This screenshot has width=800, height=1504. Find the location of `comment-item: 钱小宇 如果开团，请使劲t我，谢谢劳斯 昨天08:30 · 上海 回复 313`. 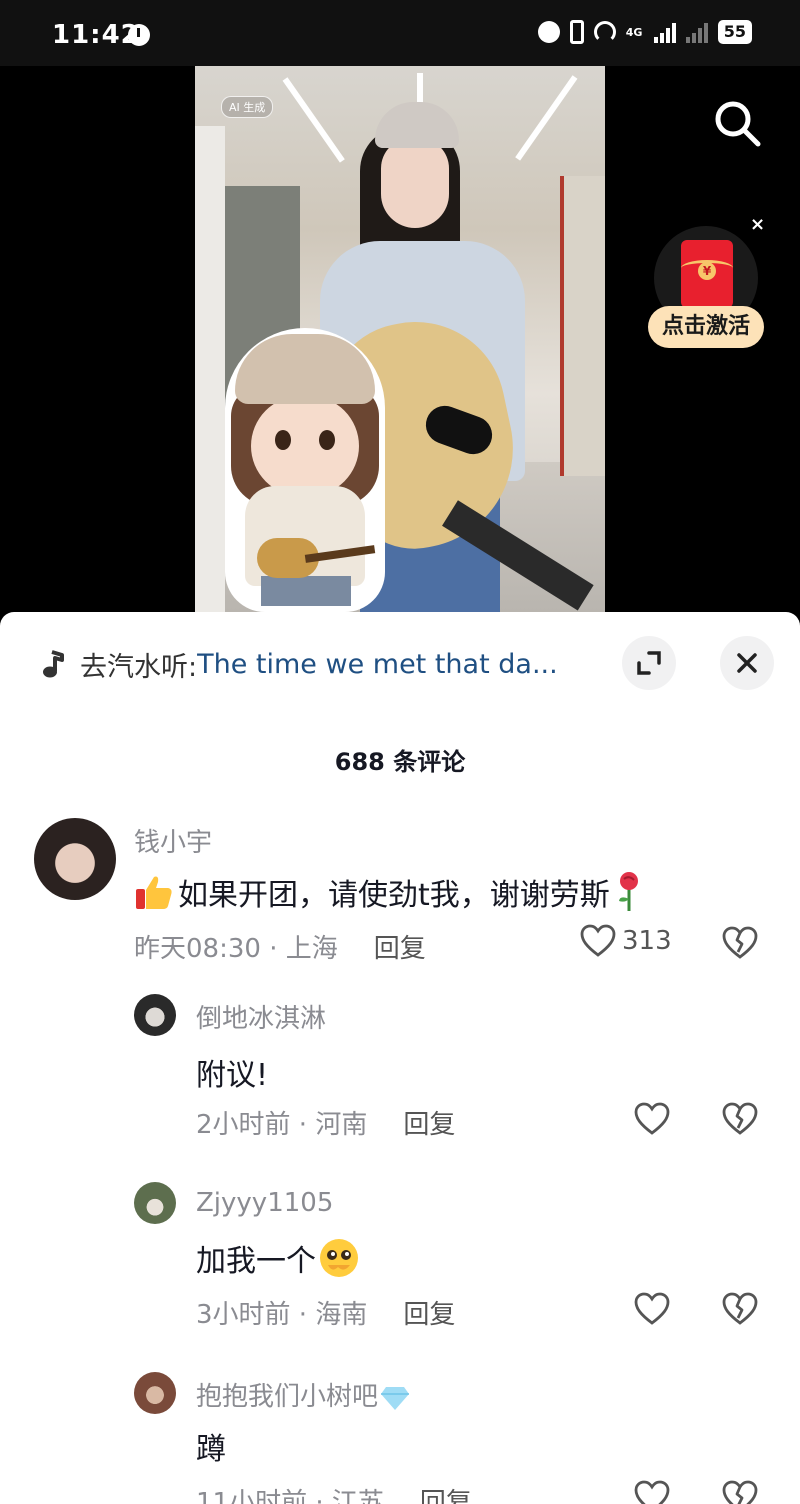

comment-item: 钱小宇 如果开团，请使劲t我，谢谢劳斯 昨天08:30 · 上海 回复 313 is located at coordinates (400, 892).